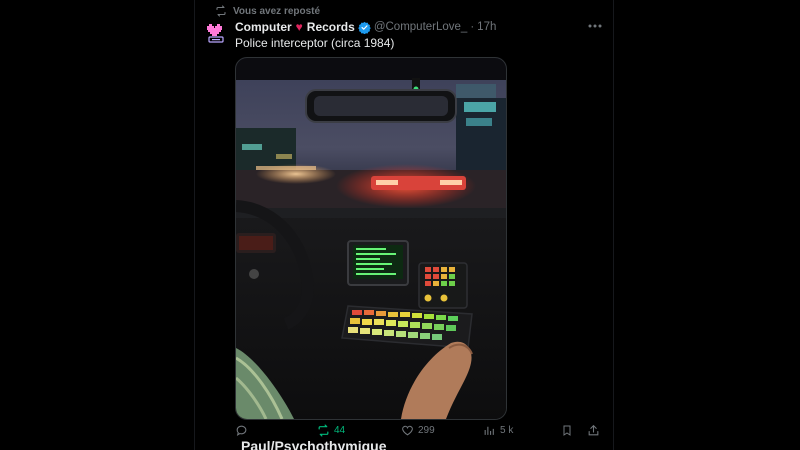  I want to click on repost-label: Vous avez reposté, so click(277, 11).